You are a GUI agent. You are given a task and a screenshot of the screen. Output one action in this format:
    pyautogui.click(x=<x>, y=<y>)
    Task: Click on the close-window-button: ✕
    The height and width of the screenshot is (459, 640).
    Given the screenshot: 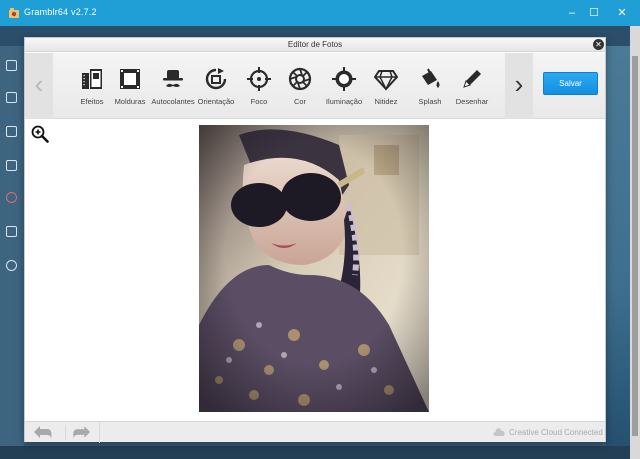 What is the action you would take?
    pyautogui.click(x=622, y=13)
    